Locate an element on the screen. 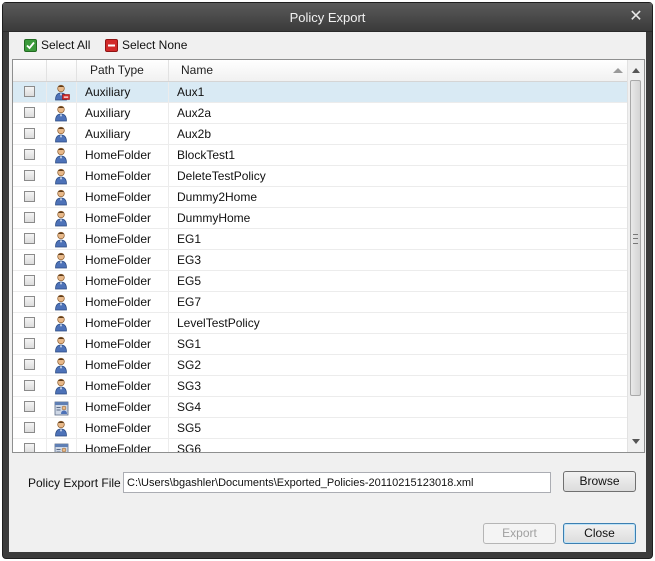 The image size is (655, 561). vertical-scrollbar is located at coordinates (635, 256).